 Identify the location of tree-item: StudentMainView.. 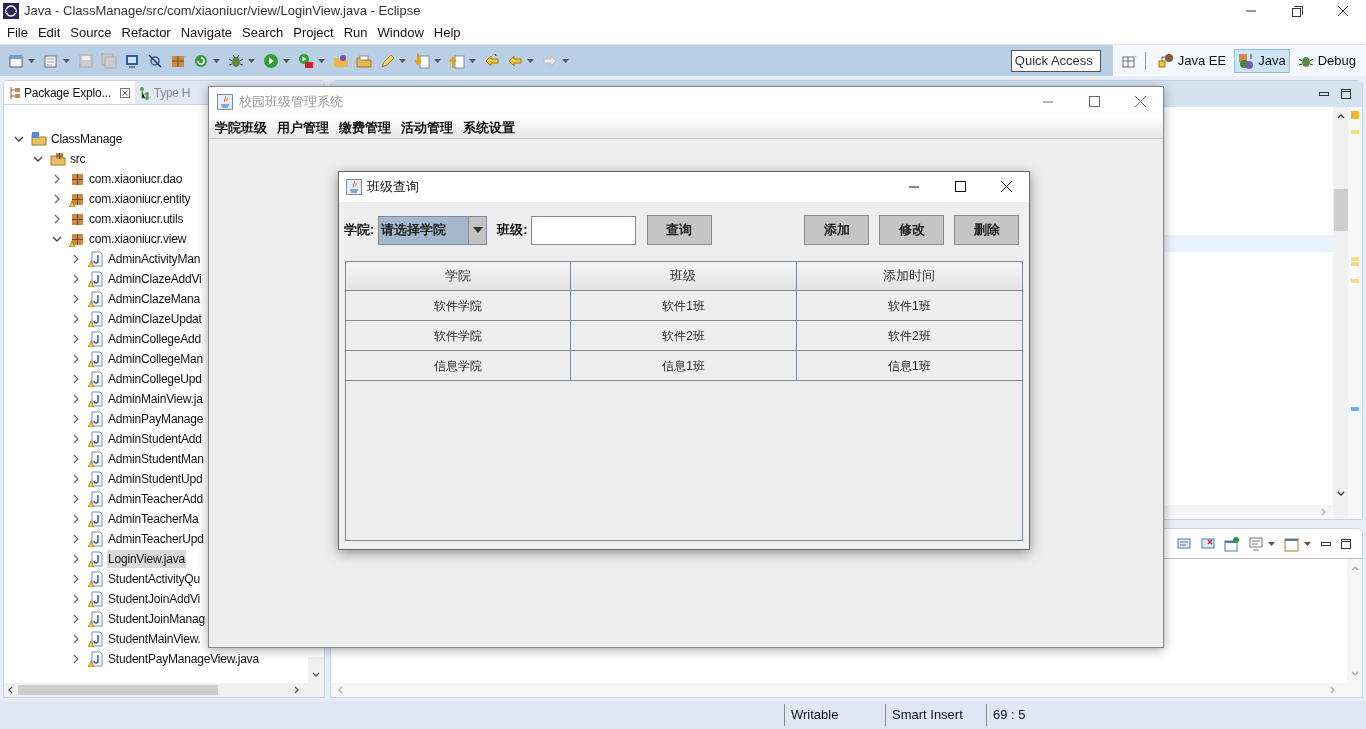
(154, 639).